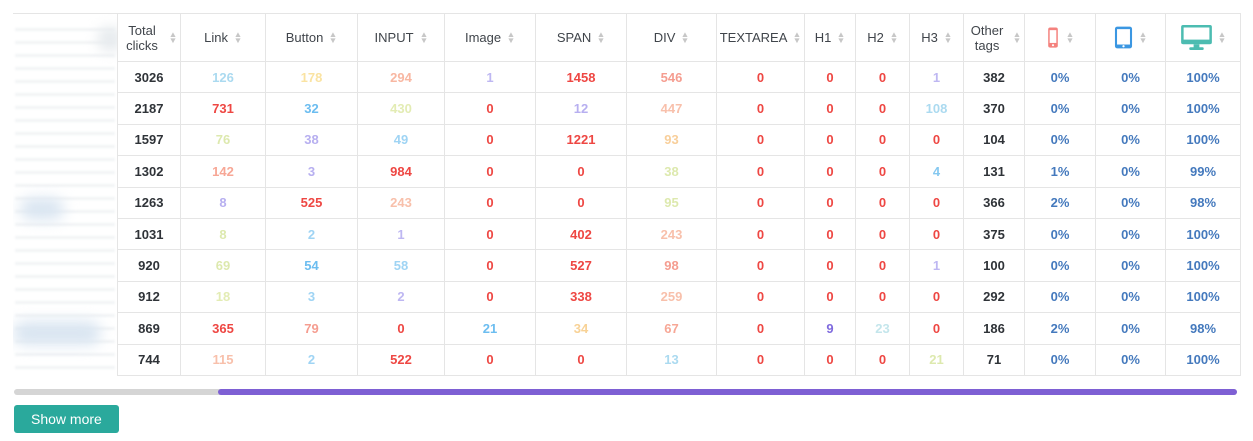  Describe the element at coordinates (936, 37) in the screenshot. I see `column-header-h3: H3 ▲ ▼` at that location.